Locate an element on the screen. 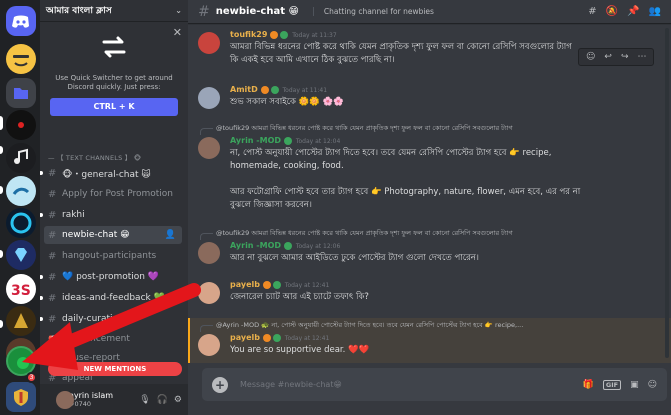 The width and height of the screenshot is (671, 415). new-mentions-bar: NEW MENTIONS is located at coordinates (115, 369).